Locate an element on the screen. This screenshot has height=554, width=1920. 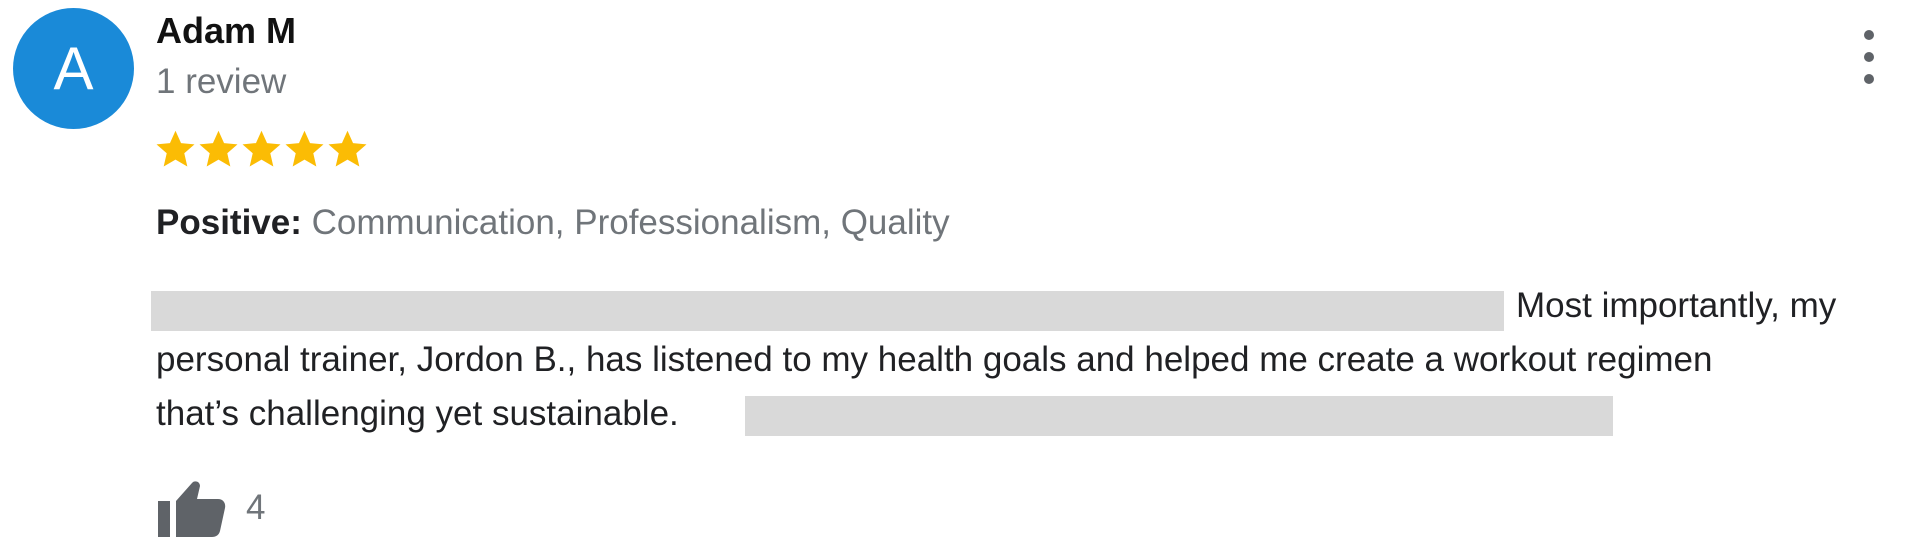
thumbs-up-icon is located at coordinates (191, 508).